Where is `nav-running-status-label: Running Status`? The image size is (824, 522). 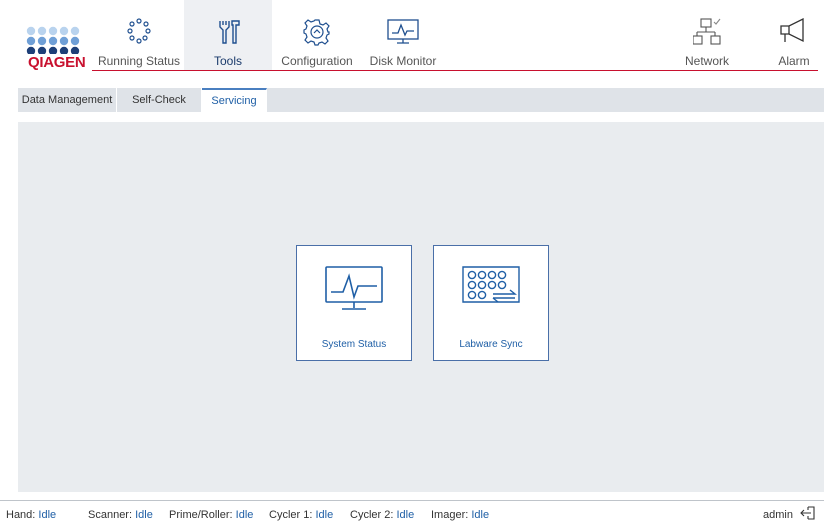
nav-running-status-label: Running Status is located at coordinates (139, 61).